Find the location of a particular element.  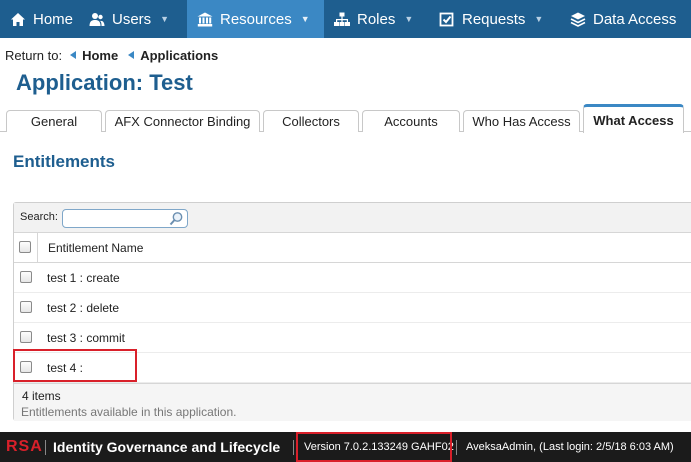

nav-home: Home is located at coordinates (39, 19).